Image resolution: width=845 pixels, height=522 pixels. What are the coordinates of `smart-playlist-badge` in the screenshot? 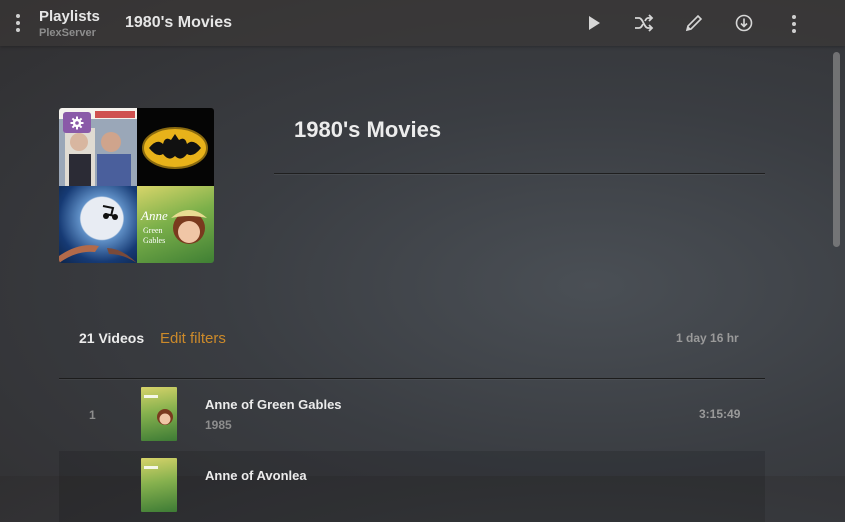 It's located at (77, 122).